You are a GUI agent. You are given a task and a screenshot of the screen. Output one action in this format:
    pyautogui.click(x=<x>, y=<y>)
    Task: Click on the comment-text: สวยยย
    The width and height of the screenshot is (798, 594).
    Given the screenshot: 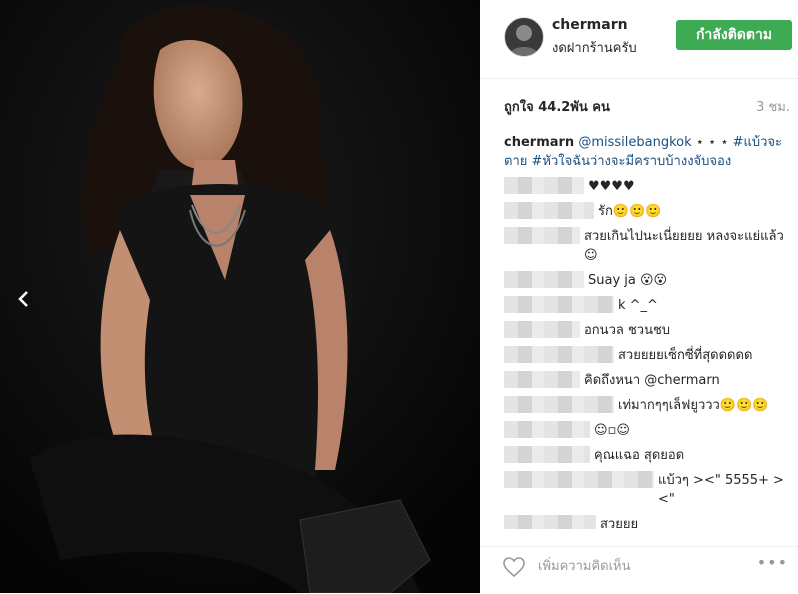 What is the action you would take?
    pyautogui.click(x=619, y=523)
    